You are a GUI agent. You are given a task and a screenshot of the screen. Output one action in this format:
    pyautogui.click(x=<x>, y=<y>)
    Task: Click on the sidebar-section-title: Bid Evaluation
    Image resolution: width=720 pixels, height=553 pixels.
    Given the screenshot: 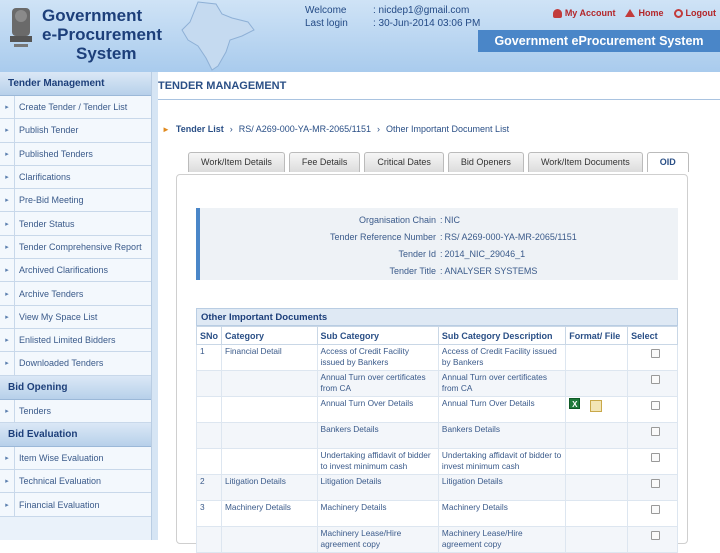 What is the action you would take?
    pyautogui.click(x=75, y=434)
    